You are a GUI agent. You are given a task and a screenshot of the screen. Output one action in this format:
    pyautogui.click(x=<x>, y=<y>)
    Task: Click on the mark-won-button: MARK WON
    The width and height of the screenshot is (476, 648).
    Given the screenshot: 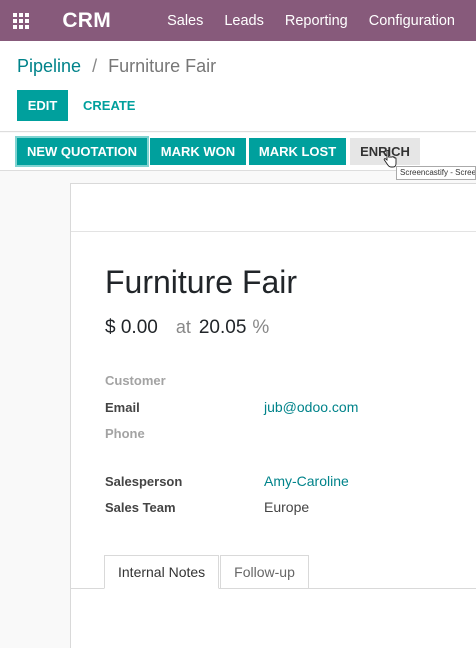 What is the action you would take?
    pyautogui.click(x=198, y=151)
    